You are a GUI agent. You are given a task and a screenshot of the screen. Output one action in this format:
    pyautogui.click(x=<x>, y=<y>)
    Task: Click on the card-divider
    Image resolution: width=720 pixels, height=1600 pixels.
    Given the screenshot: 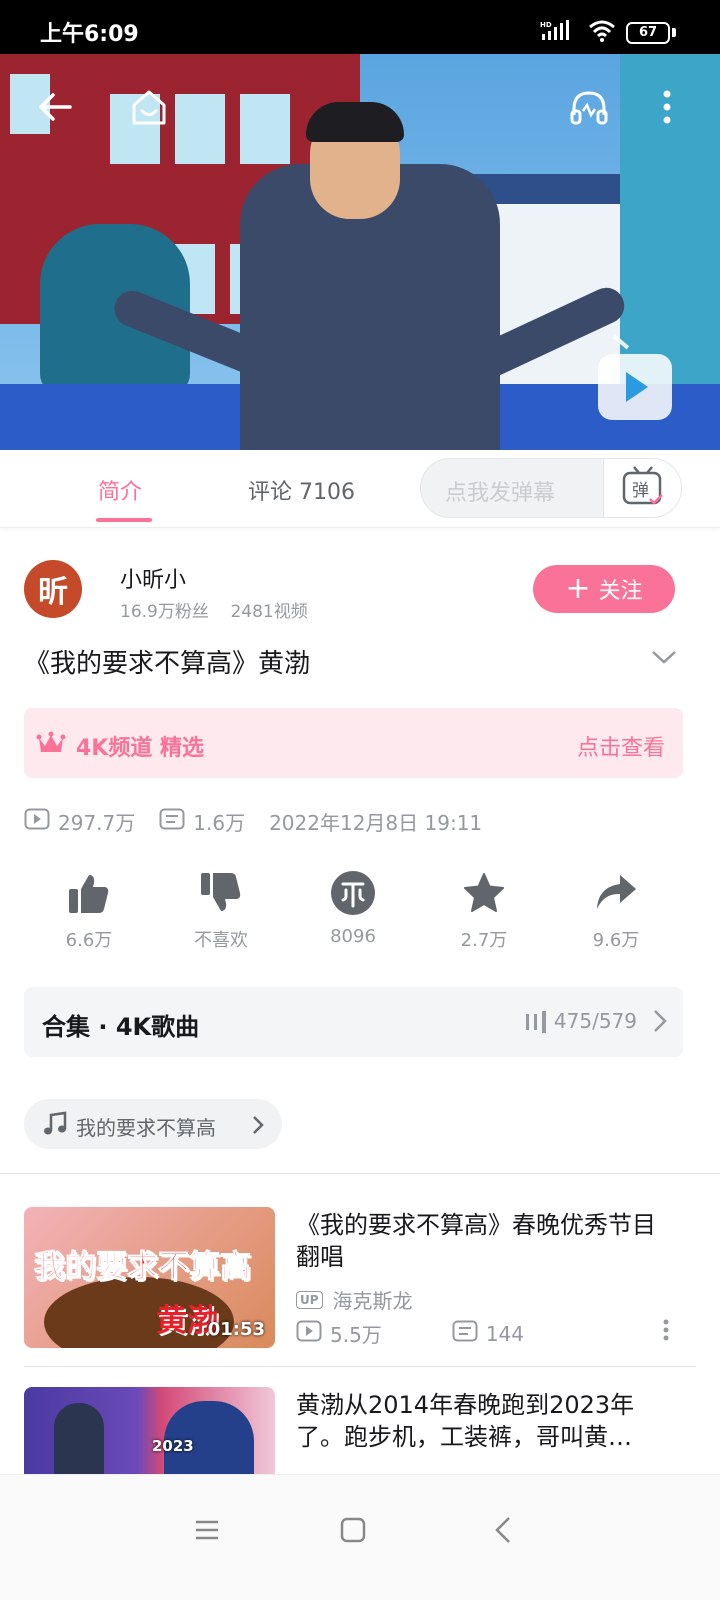 What is the action you would take?
    pyautogui.click(x=360, y=1366)
    